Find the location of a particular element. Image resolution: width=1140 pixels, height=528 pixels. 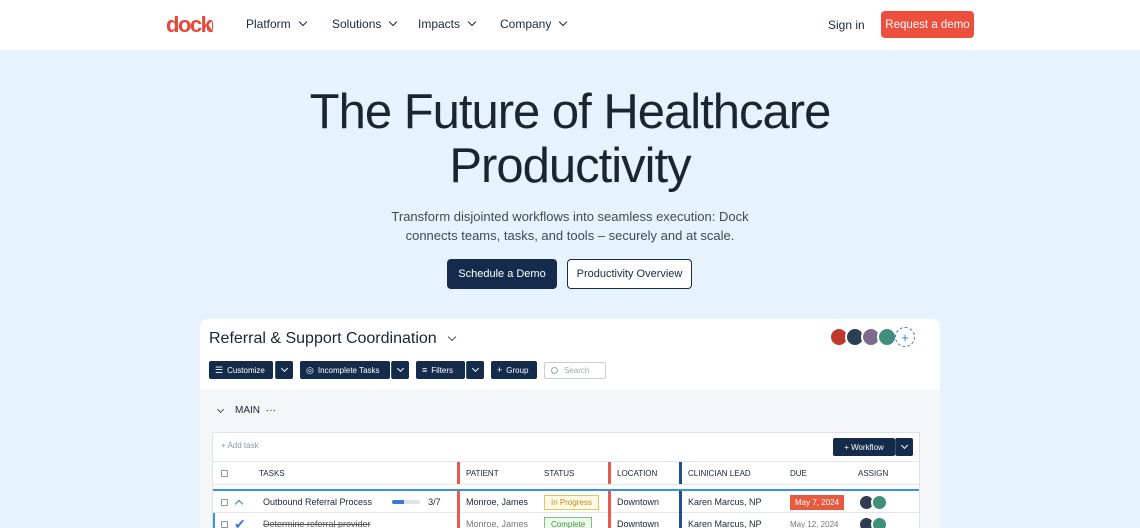

due-date-badge: May 7, 2024 is located at coordinates (817, 502).